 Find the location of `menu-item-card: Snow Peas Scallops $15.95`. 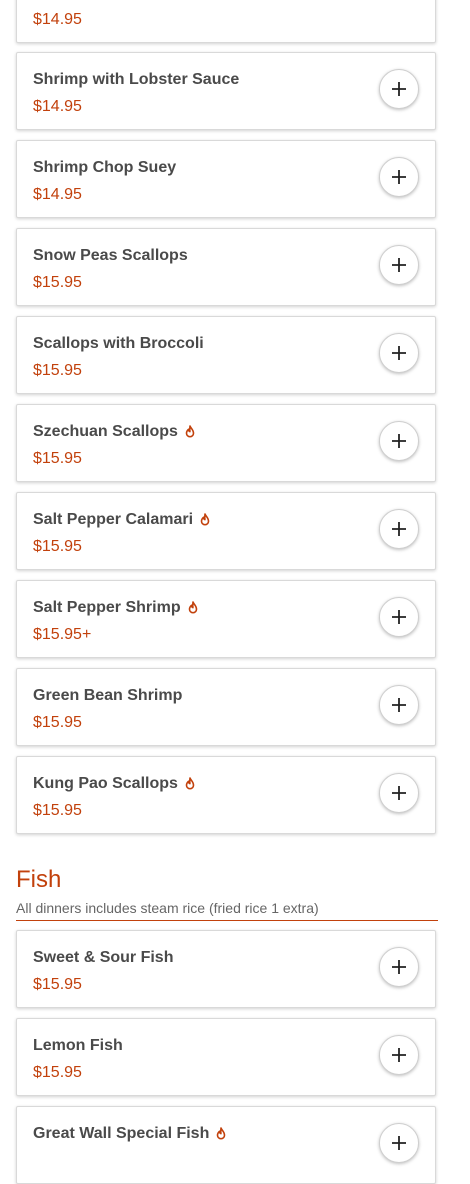

menu-item-card: Snow Peas Scallops $15.95 is located at coordinates (226, 267).